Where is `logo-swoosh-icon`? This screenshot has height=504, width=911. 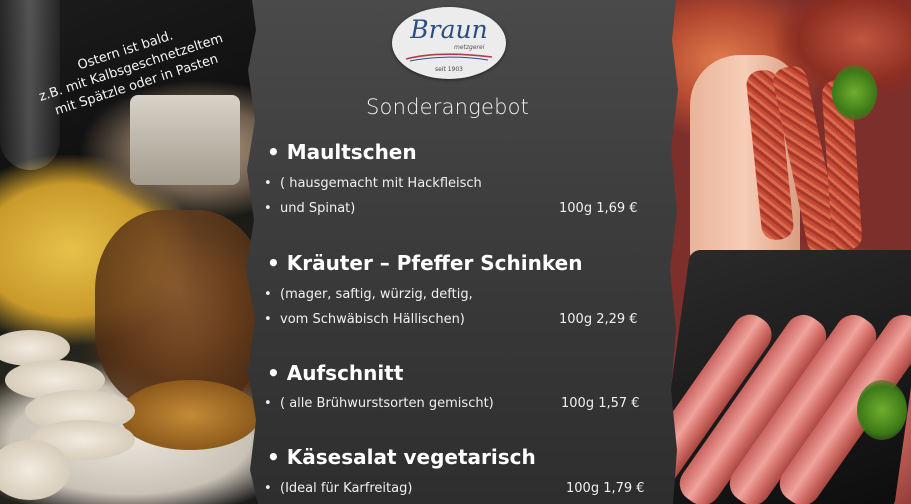
logo-swoosh-icon is located at coordinates (449, 57).